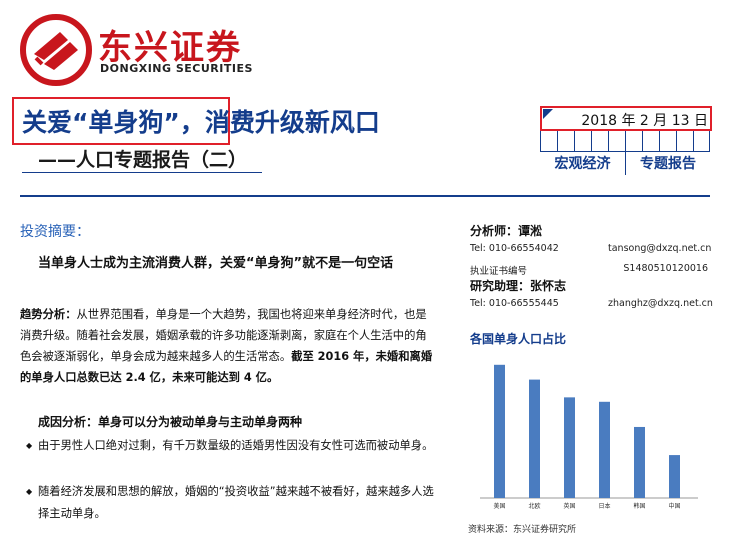 Image resolution: width=734 pixels, height=537 pixels. Describe the element at coordinates (674, 506) in the screenshot. I see `x-tick-label: 中国` at that location.